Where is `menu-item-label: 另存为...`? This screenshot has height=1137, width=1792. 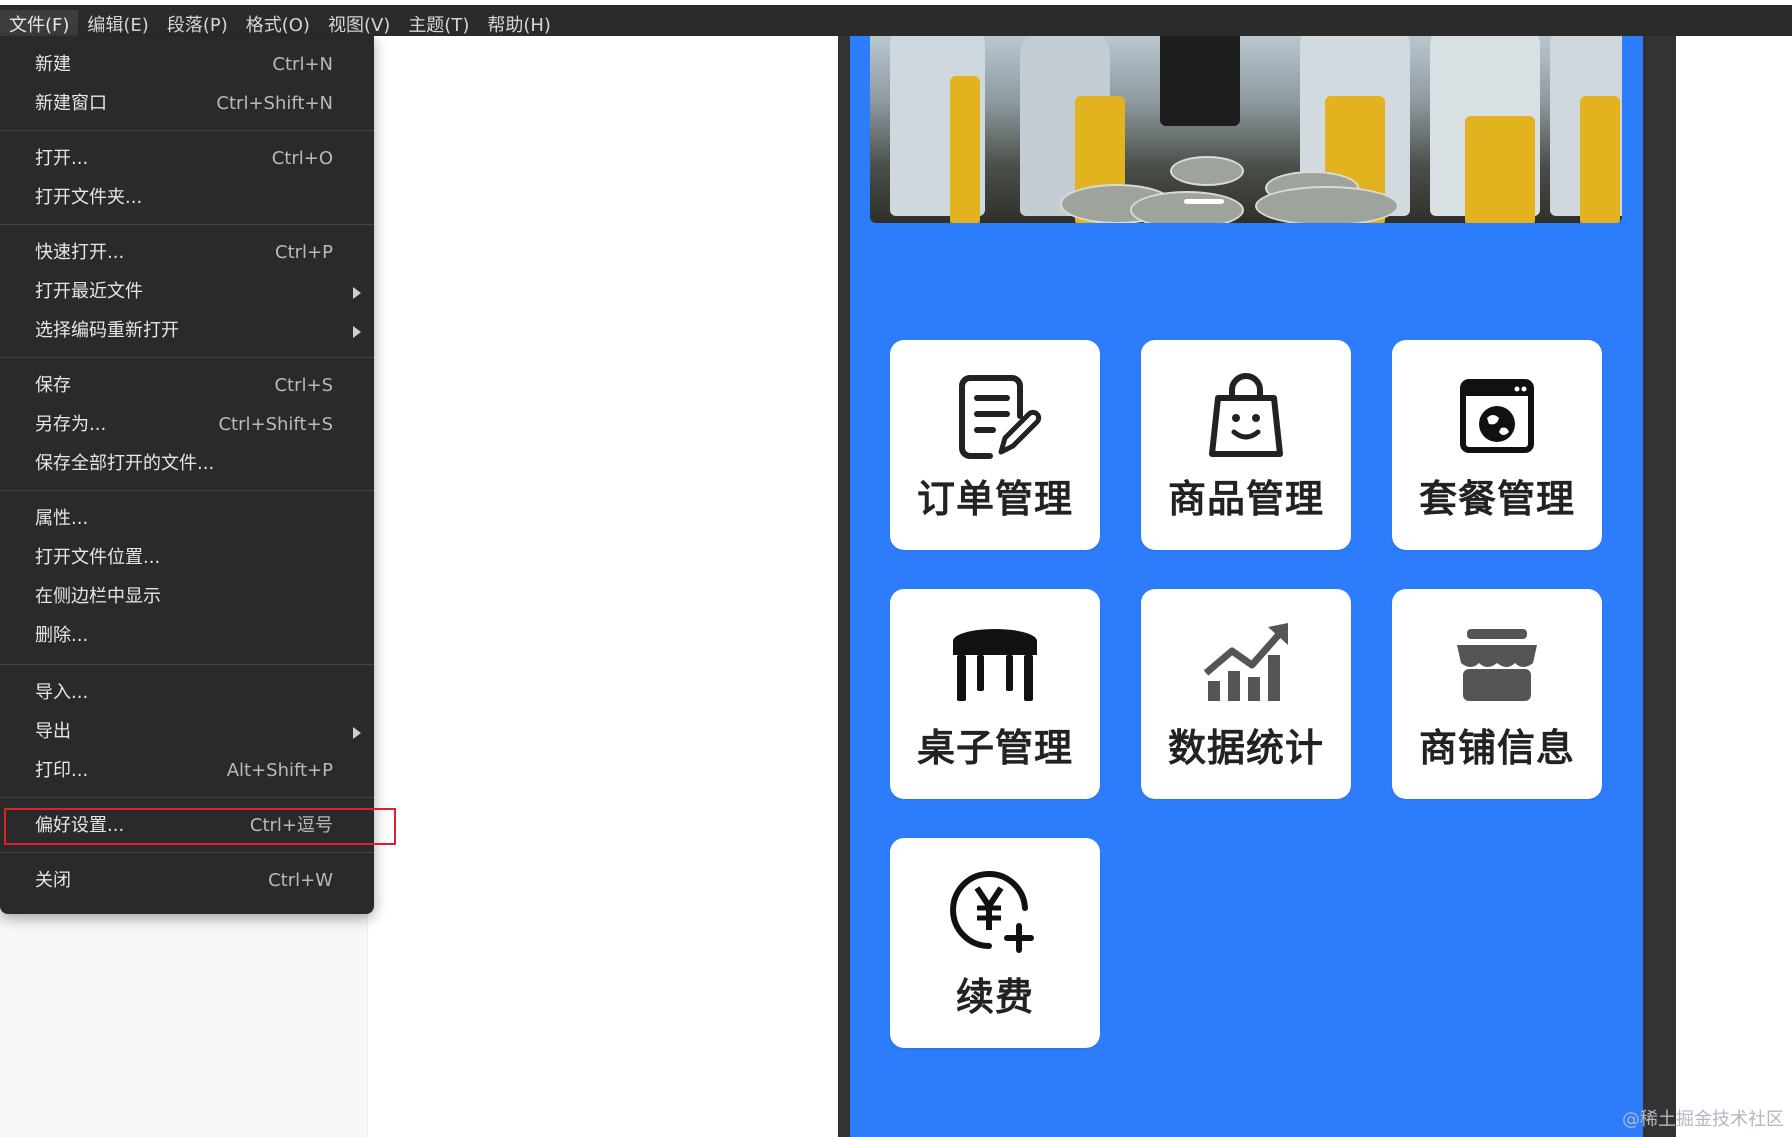 menu-item-label: 另存为... is located at coordinates (71, 424).